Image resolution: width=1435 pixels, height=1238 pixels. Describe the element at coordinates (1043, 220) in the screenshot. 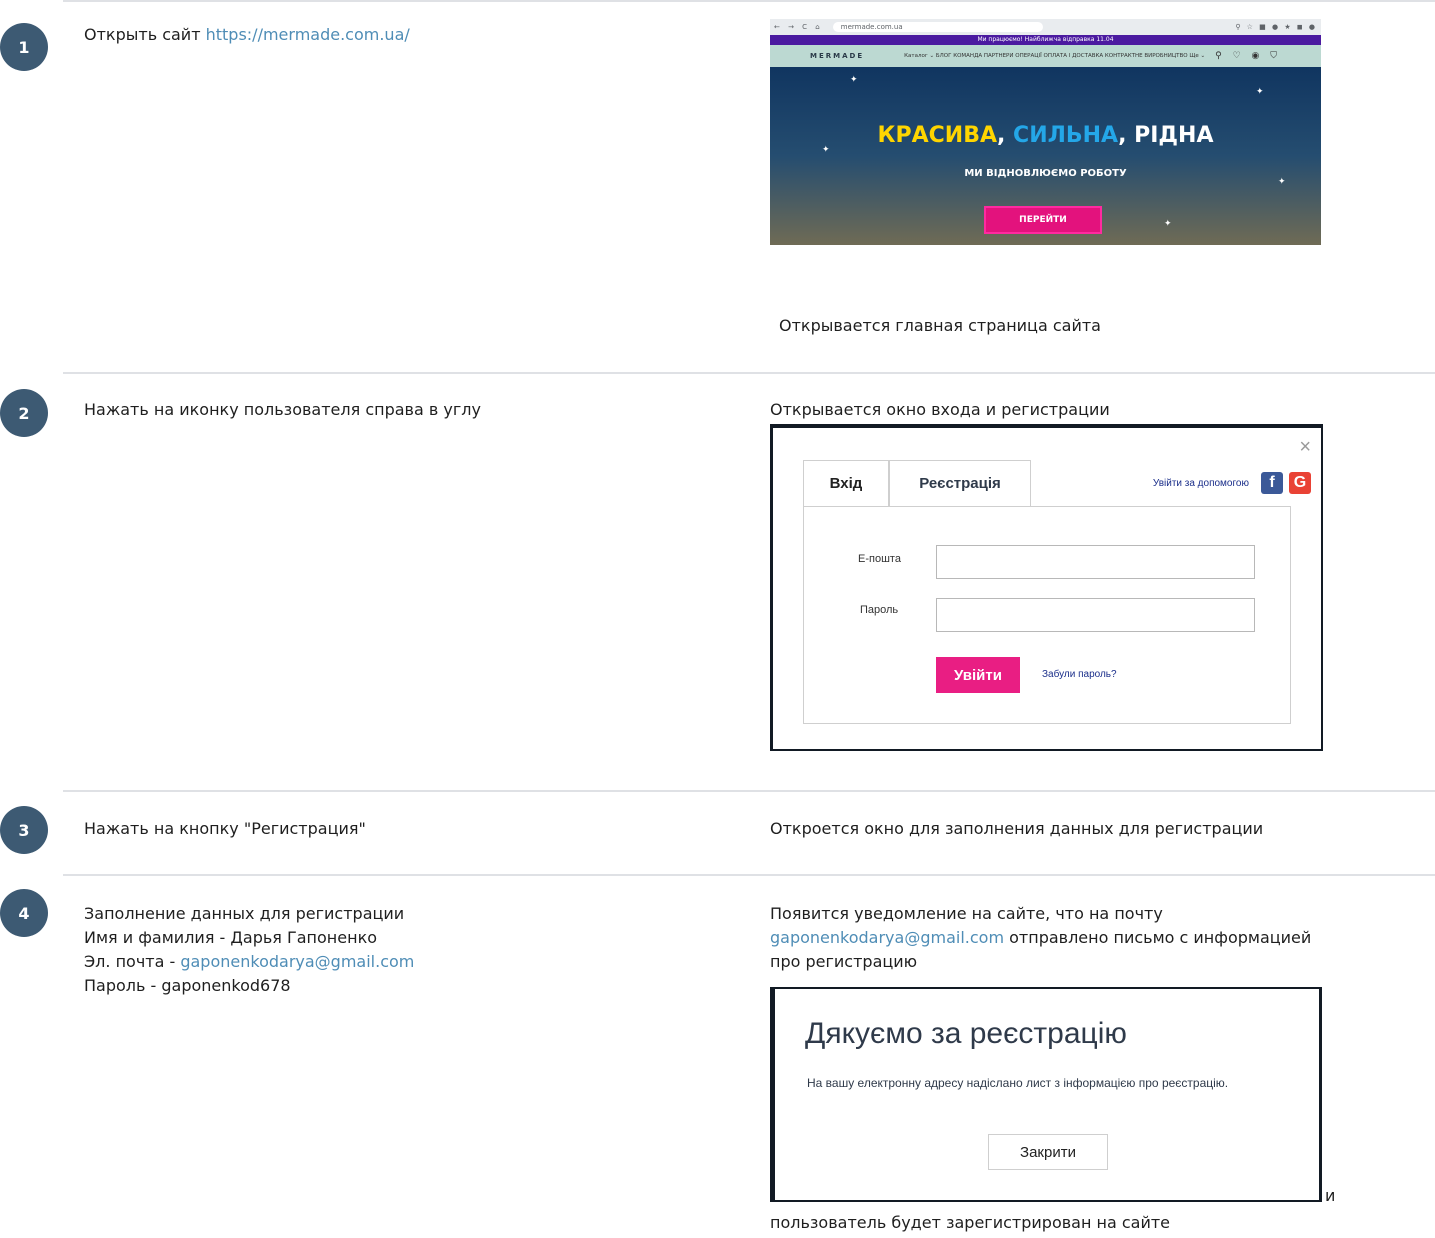

I see `hero-button: ПЕРЕЙТИ` at that location.